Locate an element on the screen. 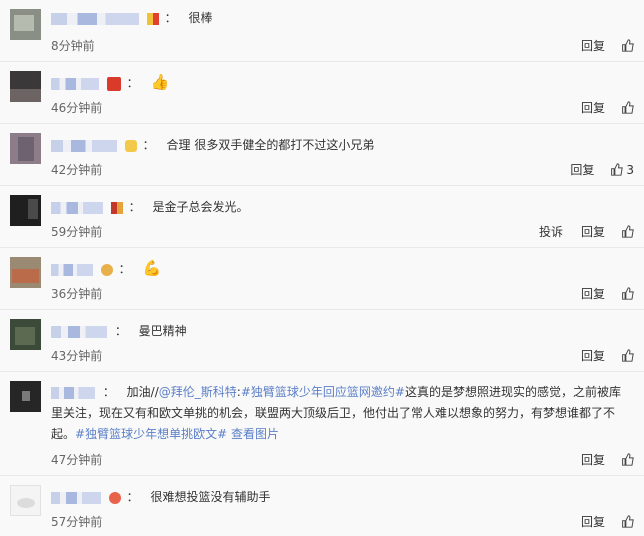 The height and width of the screenshot is (536, 644). hashtag-link: #独臂篮球少年想单挑欧文# is located at coordinates (151, 434).